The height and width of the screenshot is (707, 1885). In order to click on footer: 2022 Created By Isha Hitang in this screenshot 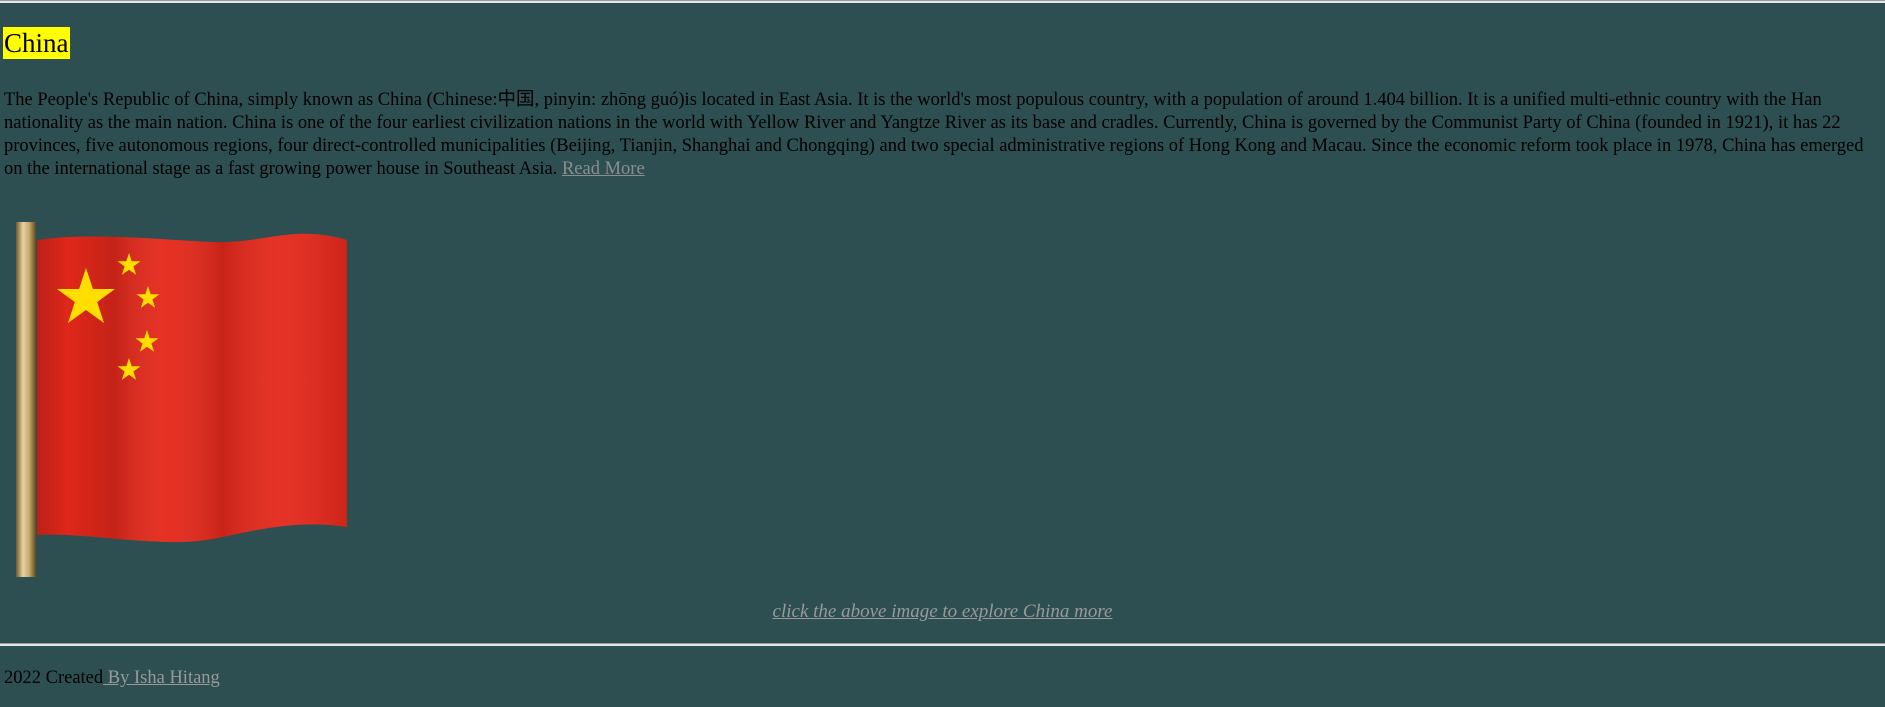, I will do `click(112, 678)`.